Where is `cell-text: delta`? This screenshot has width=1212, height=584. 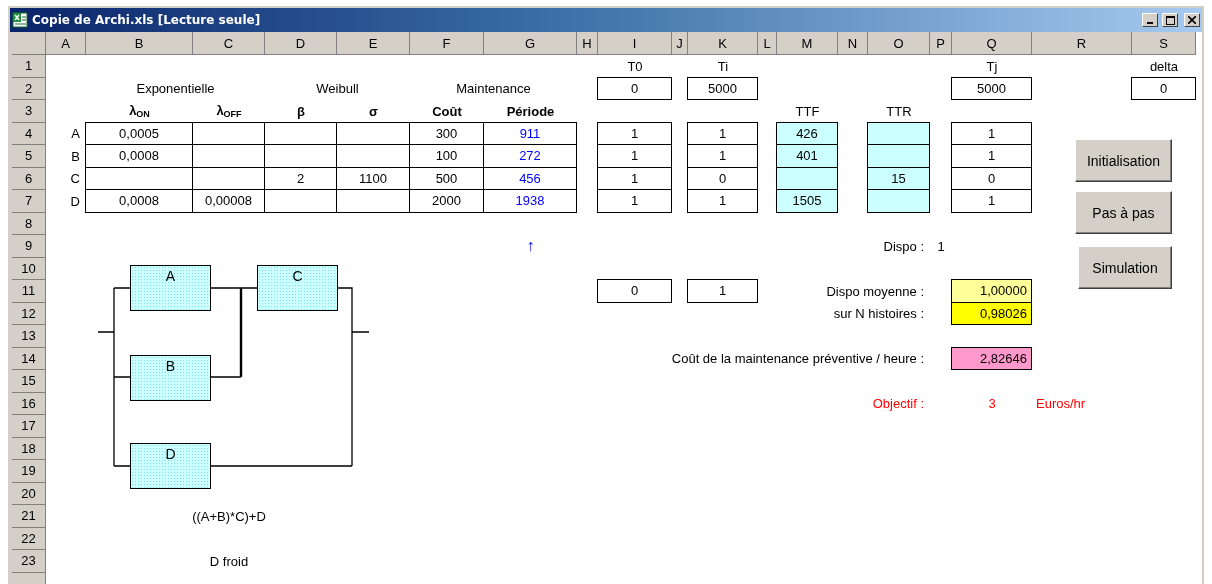 cell-text: delta is located at coordinates (1164, 66).